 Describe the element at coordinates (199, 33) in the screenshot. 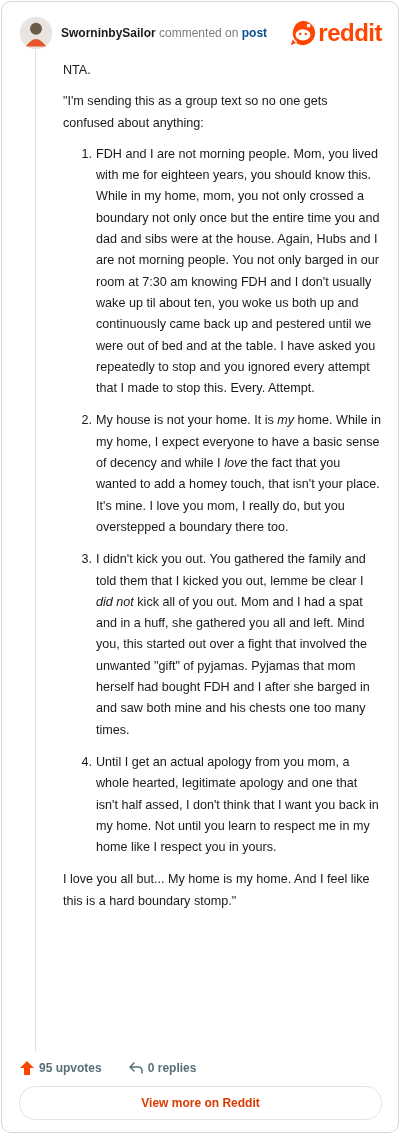

I see `action-text: commented on` at that location.